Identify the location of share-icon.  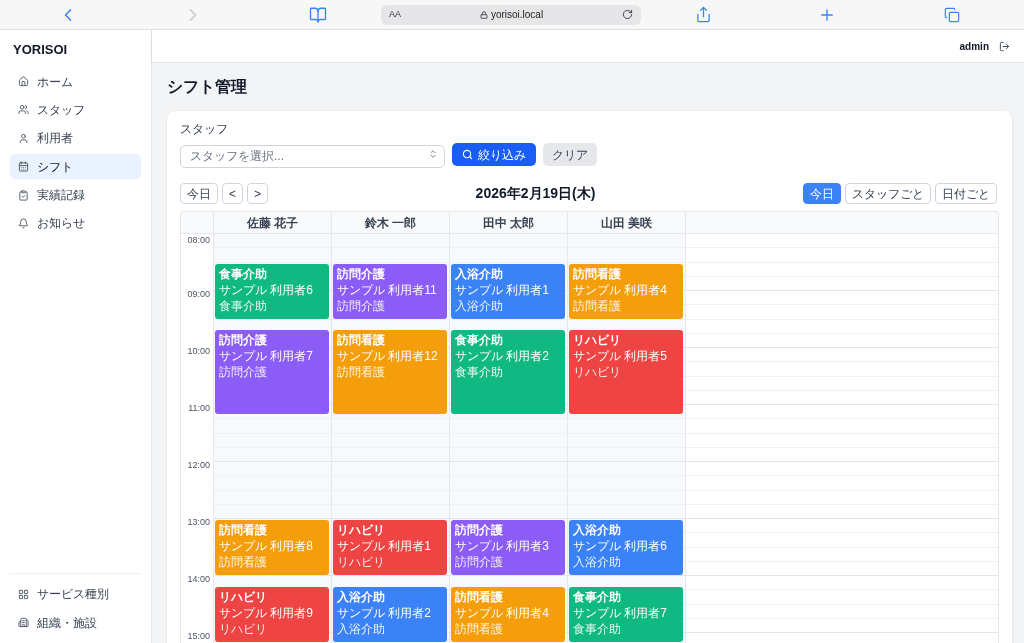
(703, 14).